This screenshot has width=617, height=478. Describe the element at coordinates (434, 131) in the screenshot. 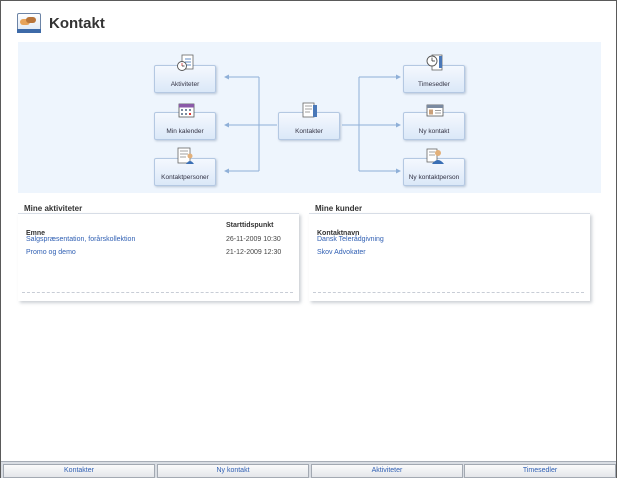

I see `node-label: Ny kontakt` at that location.